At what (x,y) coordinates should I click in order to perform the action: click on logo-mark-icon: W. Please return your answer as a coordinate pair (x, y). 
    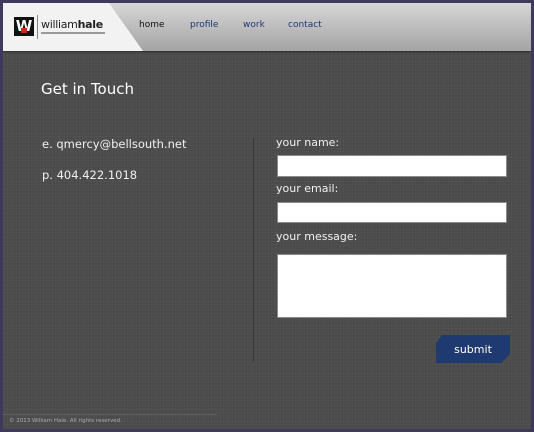
    Looking at the image, I should click on (24, 26).